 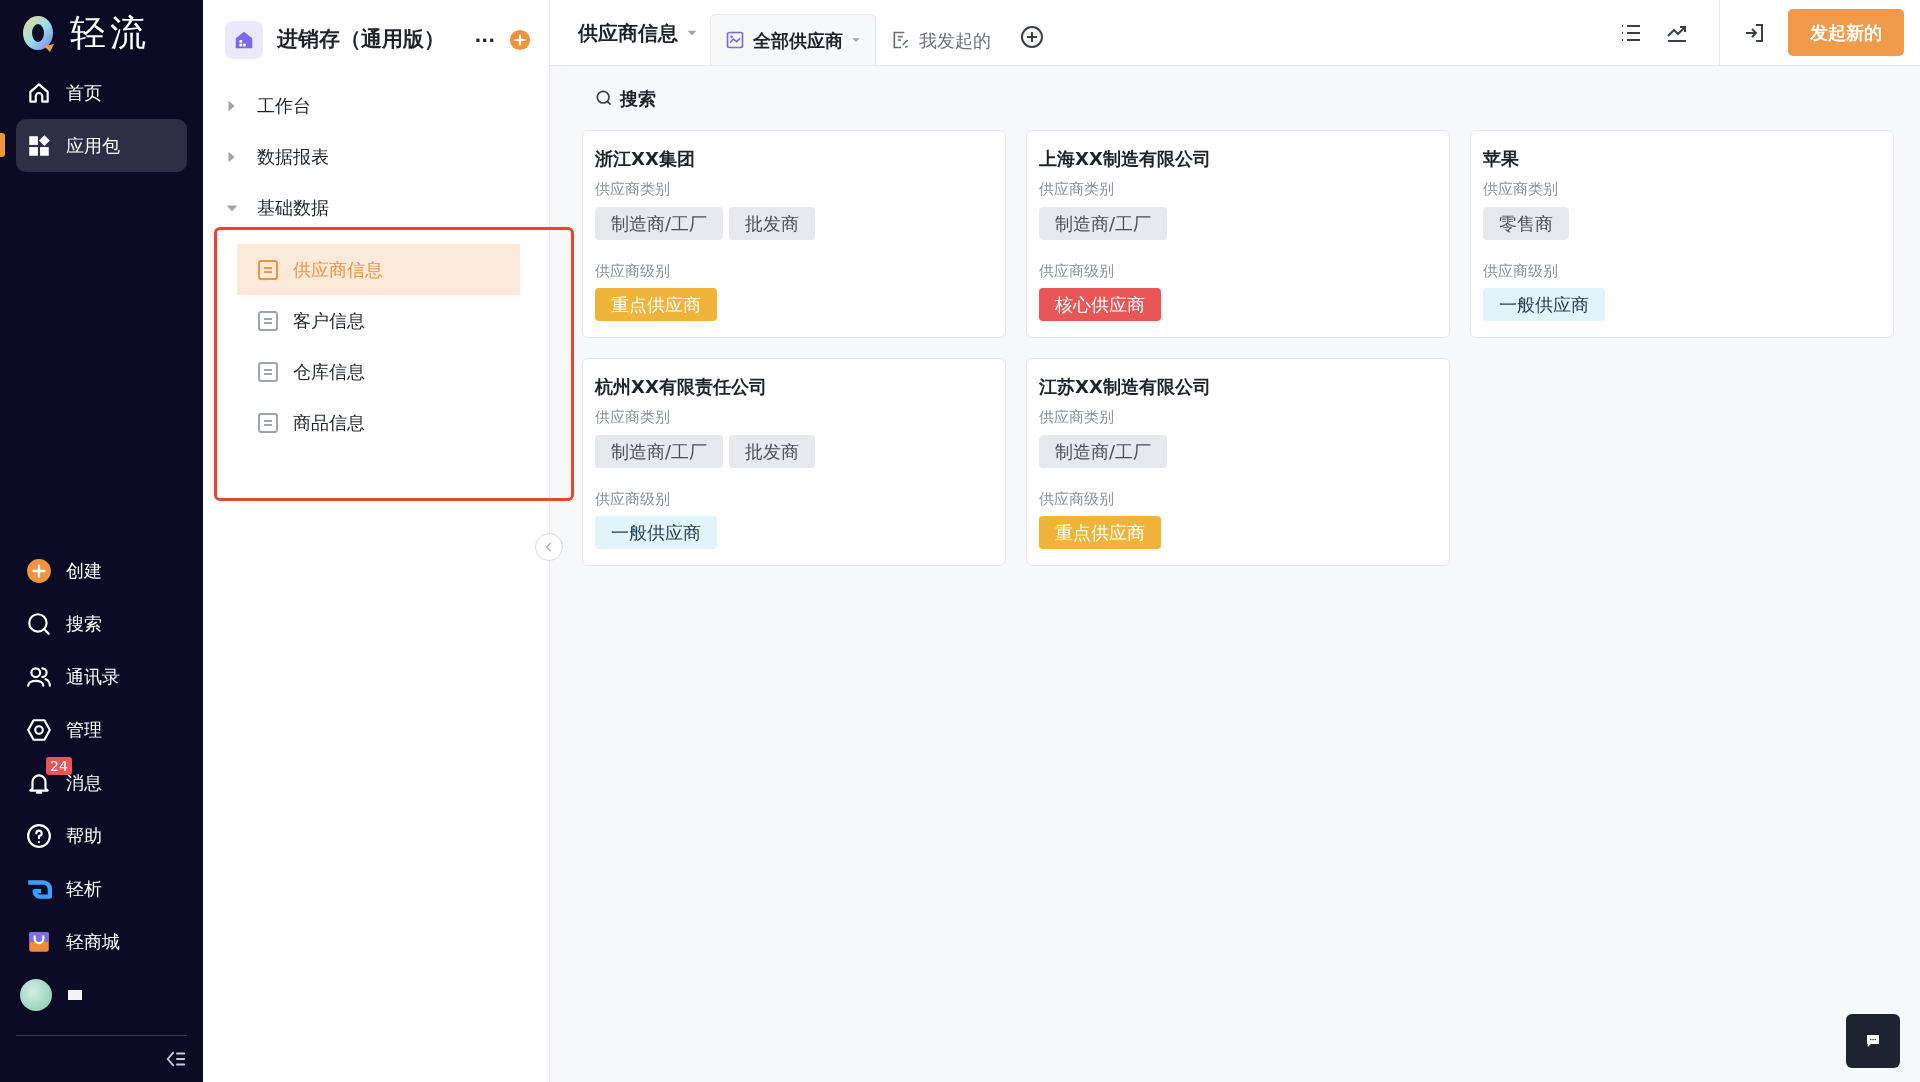 What do you see at coordinates (681, 387) in the screenshot?
I see `supplier-name: 杭州XX有限责任公司` at bounding box center [681, 387].